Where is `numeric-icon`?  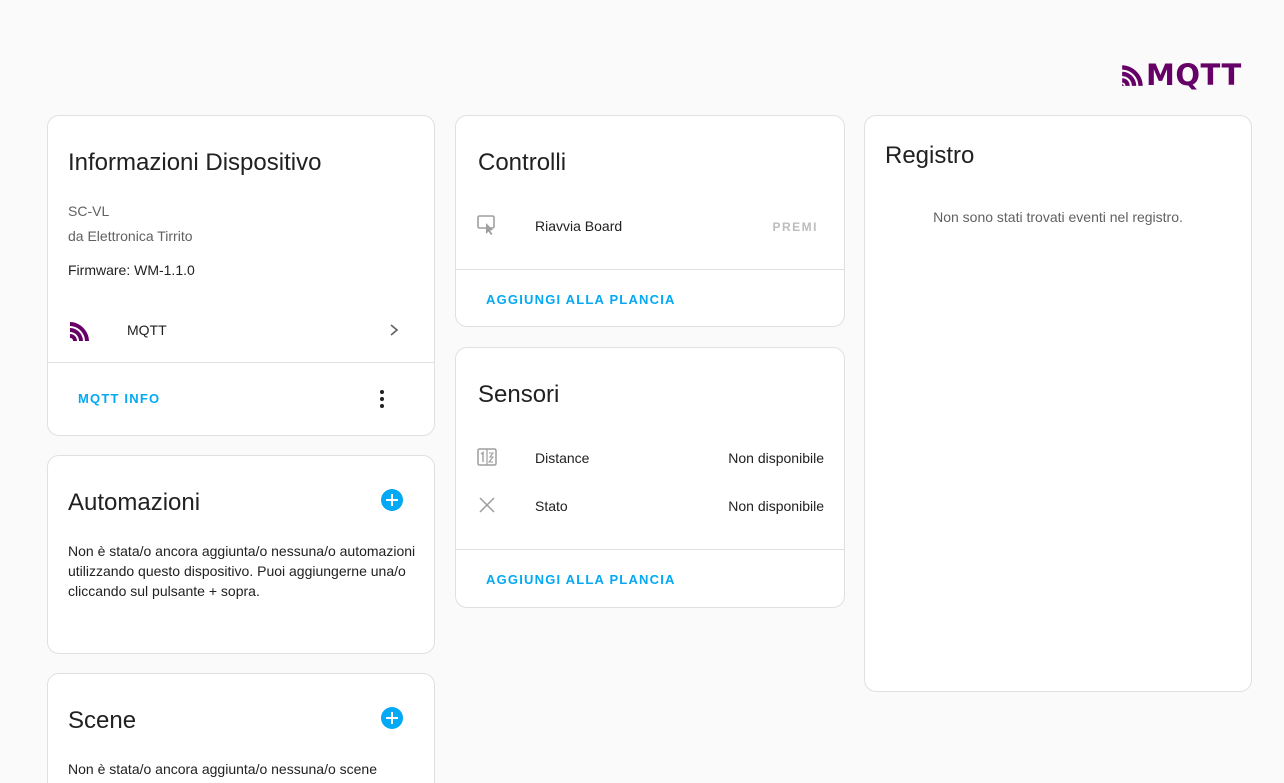 numeric-icon is located at coordinates (487, 457).